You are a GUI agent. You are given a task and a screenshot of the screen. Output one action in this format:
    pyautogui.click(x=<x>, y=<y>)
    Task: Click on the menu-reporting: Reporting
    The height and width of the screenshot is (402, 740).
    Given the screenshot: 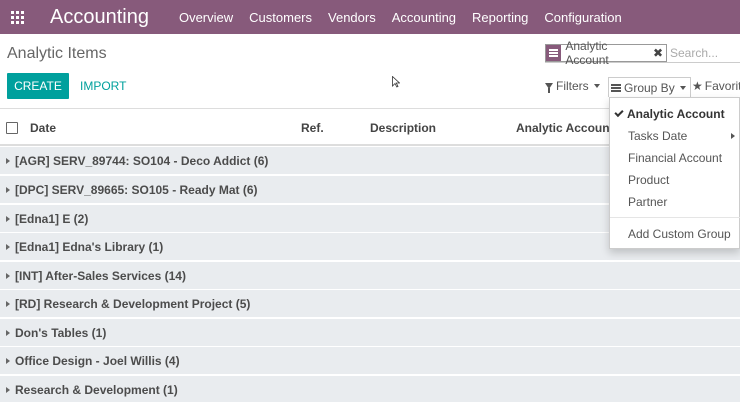 What is the action you would take?
    pyautogui.click(x=500, y=17)
    